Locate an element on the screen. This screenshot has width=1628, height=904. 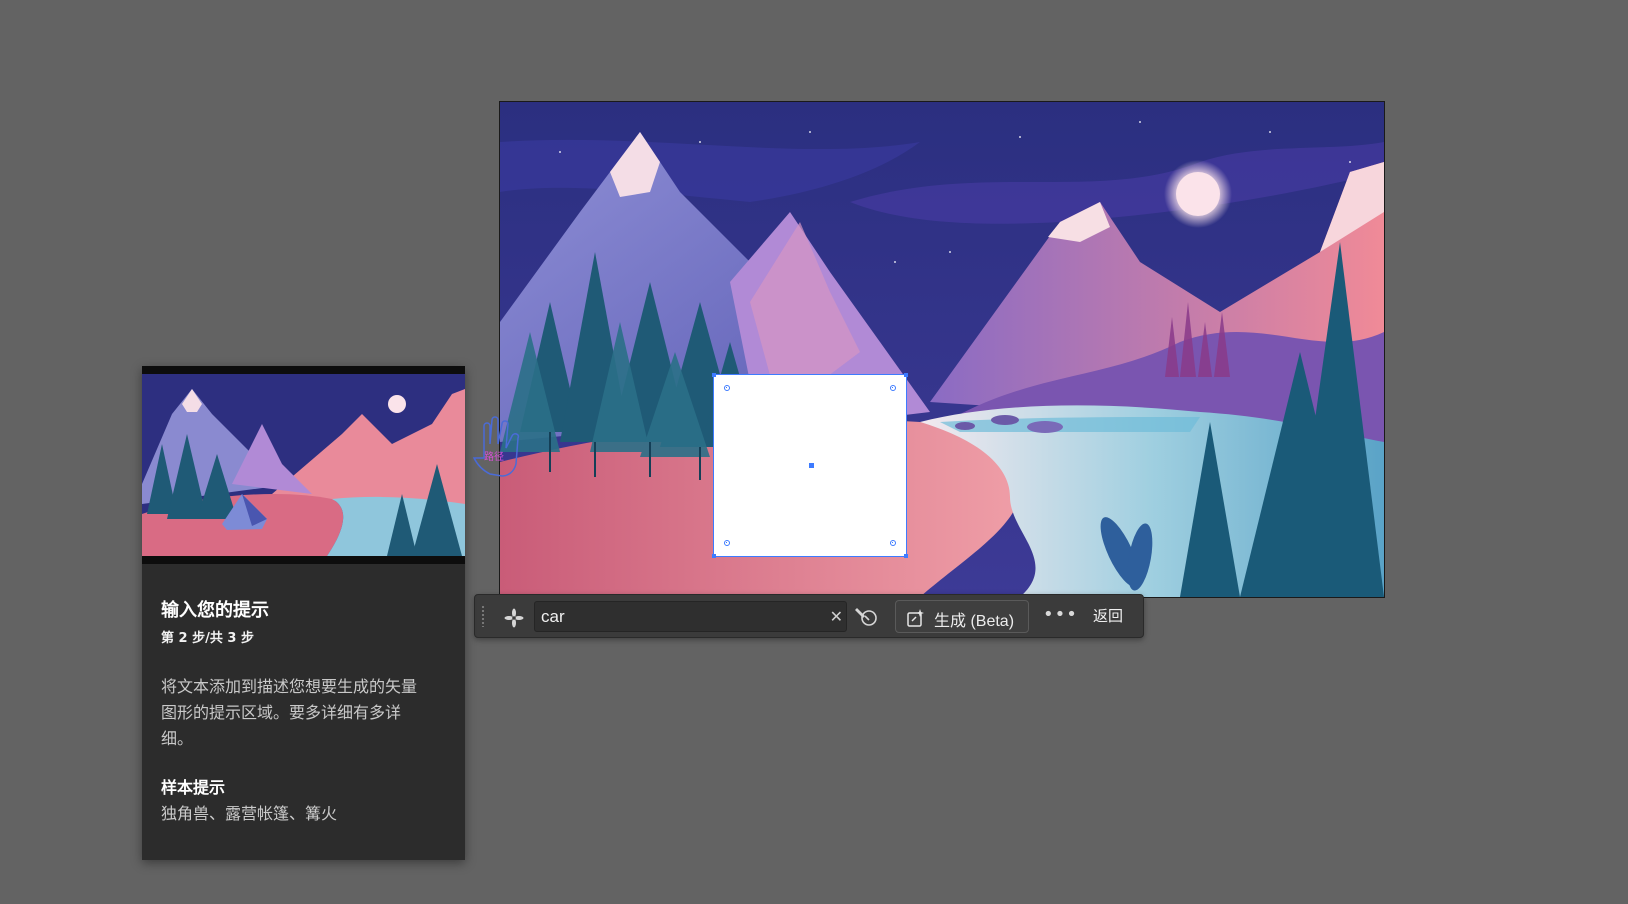
prompt-field: ✕ is located at coordinates (690, 616).